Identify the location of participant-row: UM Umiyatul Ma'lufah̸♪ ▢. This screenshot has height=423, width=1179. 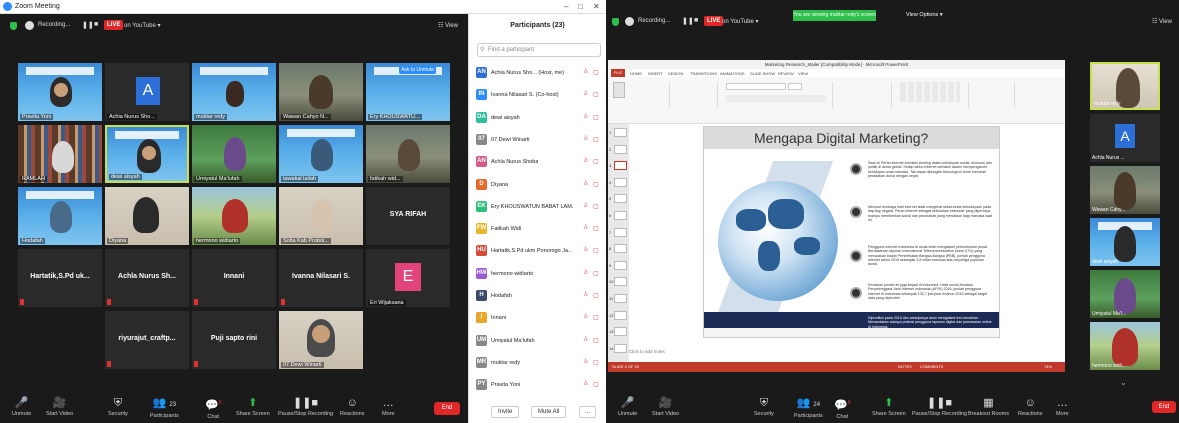
(538, 341).